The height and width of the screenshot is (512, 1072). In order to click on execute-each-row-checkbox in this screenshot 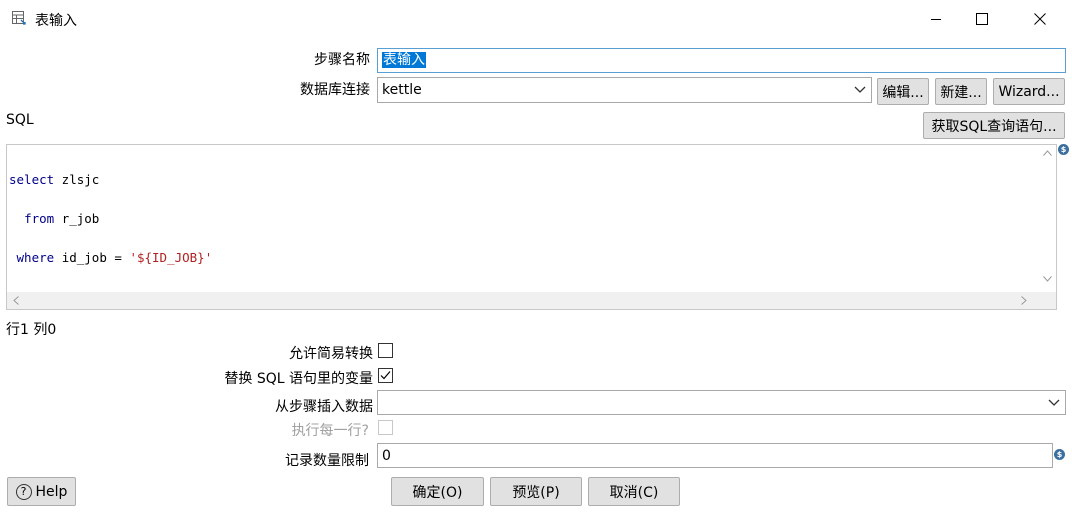, I will do `click(385, 427)`.